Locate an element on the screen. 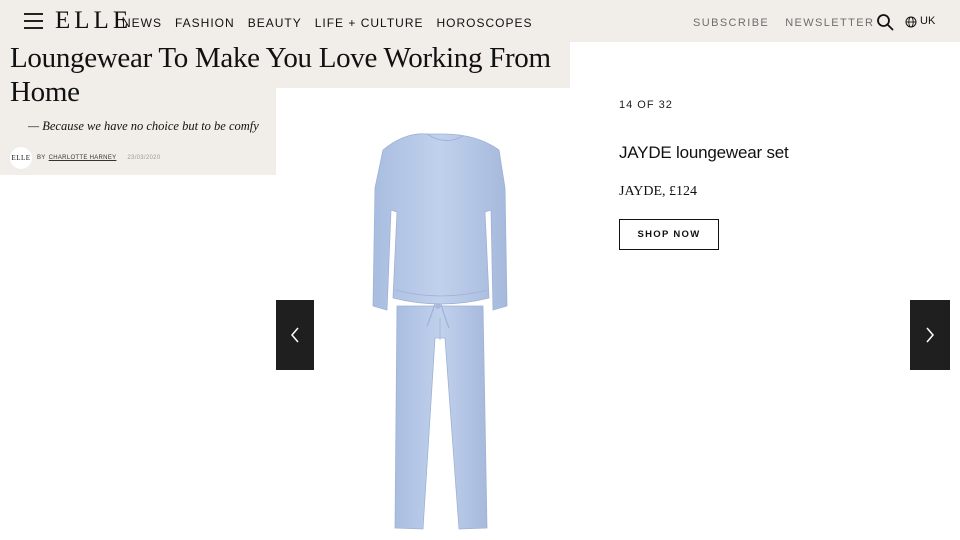  byline-prefix: BY is located at coordinates (41, 158).